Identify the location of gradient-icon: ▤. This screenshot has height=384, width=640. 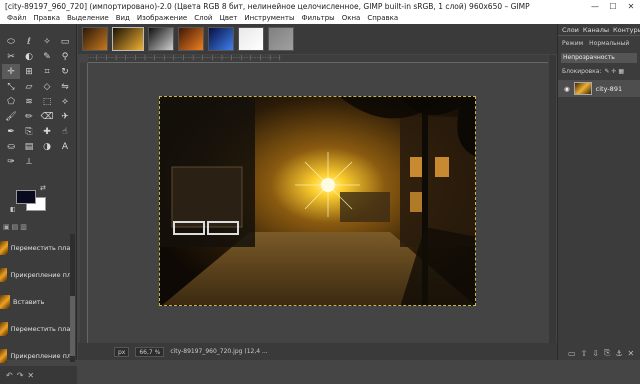
(29, 146).